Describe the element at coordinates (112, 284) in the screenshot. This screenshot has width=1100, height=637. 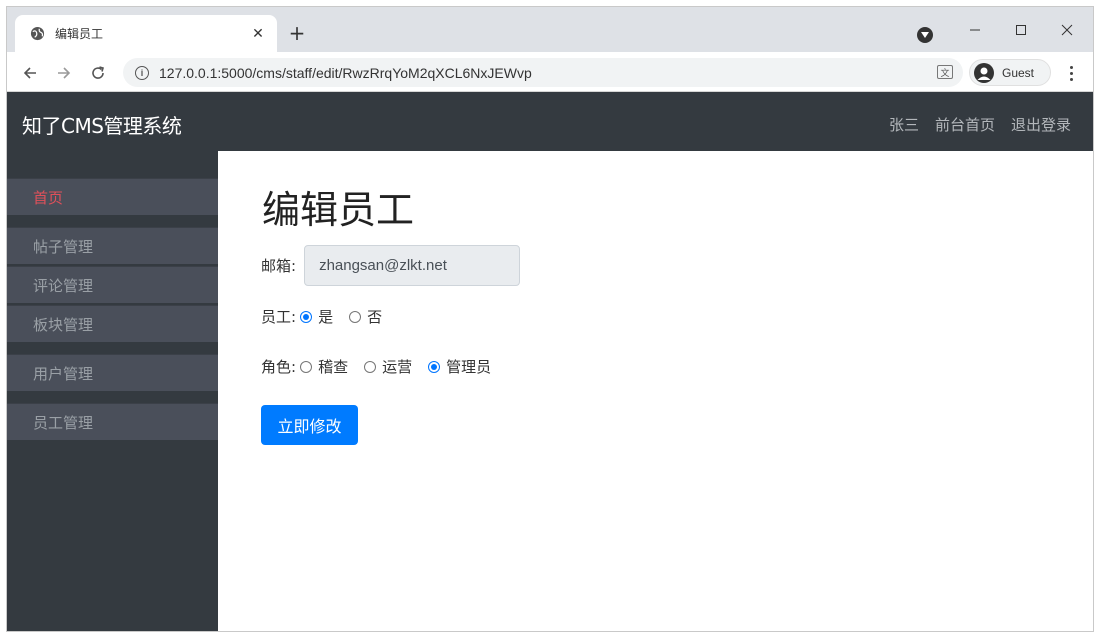
I see `sidebar-item-comments: 评论管理` at that location.